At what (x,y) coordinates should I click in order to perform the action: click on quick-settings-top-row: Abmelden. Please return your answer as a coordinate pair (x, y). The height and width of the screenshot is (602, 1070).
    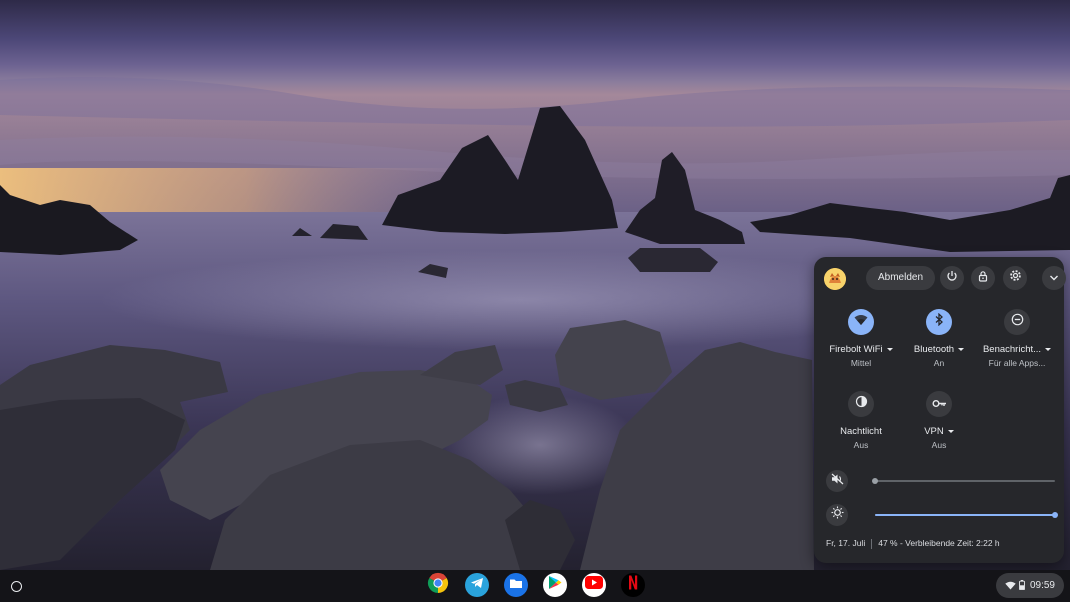
    Looking at the image, I should click on (945, 279).